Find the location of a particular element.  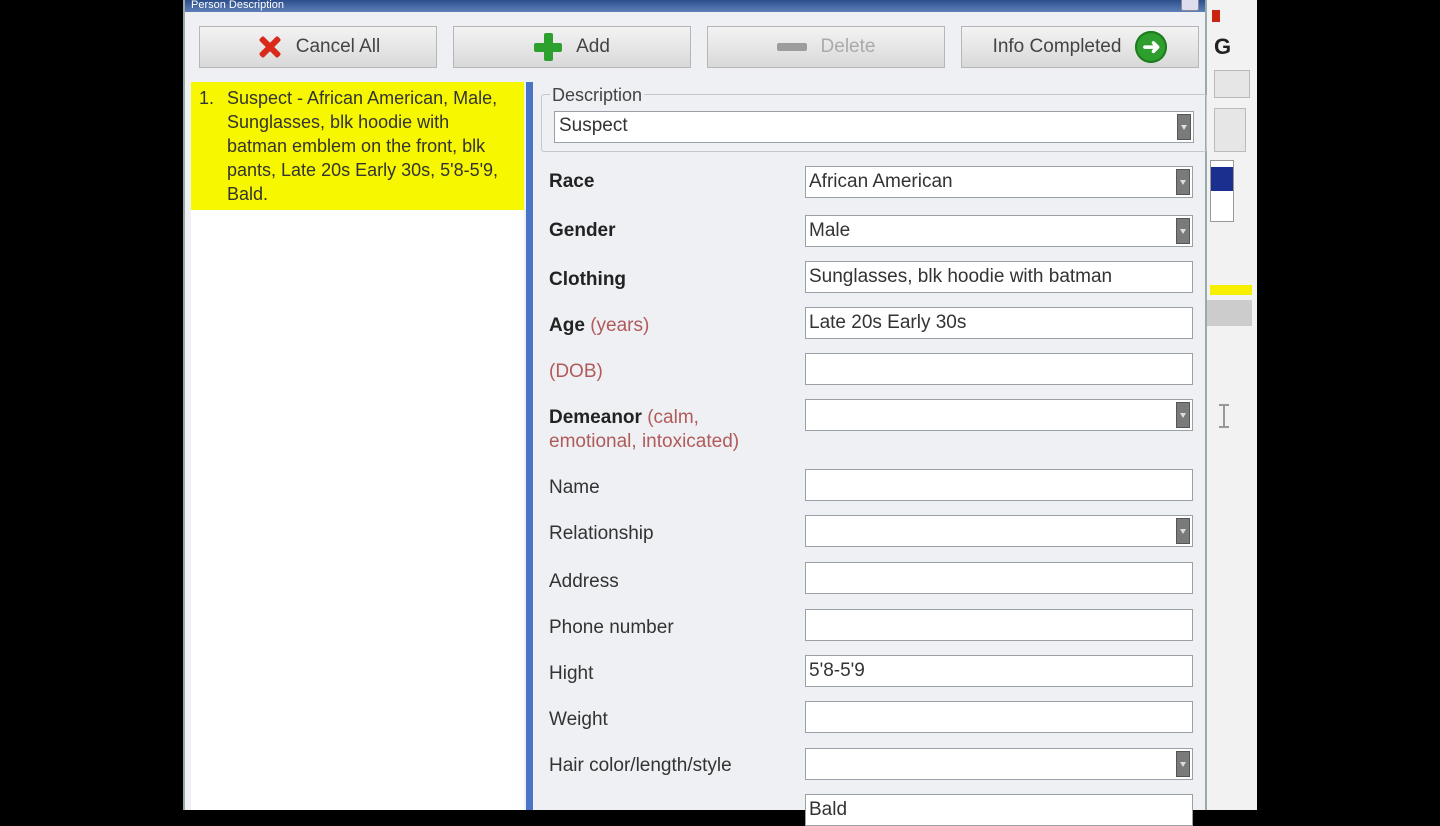

red-marker is located at coordinates (1216, 16).